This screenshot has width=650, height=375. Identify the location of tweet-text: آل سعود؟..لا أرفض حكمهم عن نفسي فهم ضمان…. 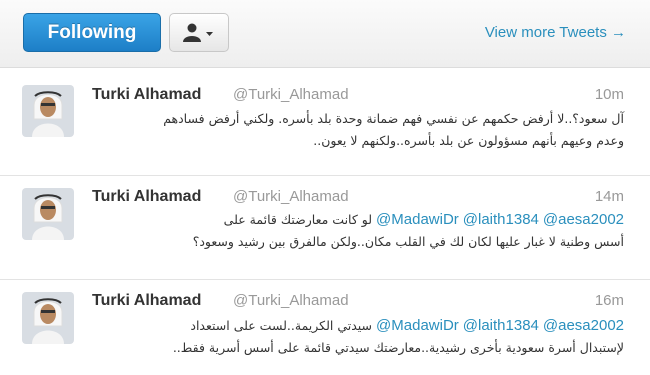
(359, 130).